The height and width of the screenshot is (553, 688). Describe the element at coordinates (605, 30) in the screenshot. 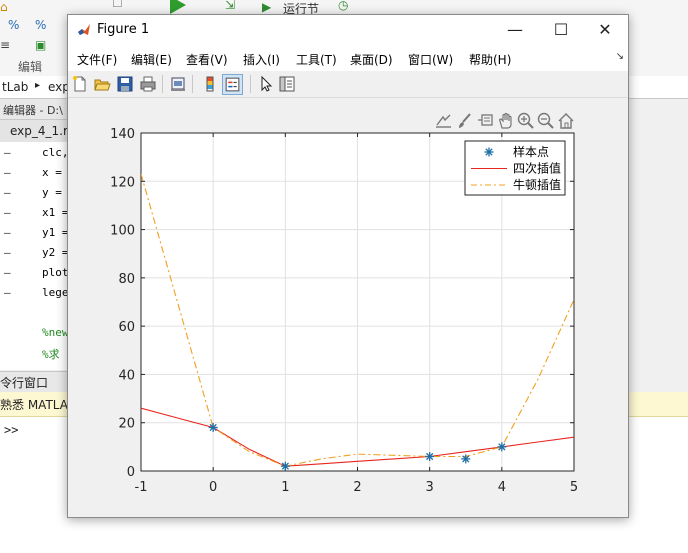

I see `close-button: ✕` at that location.